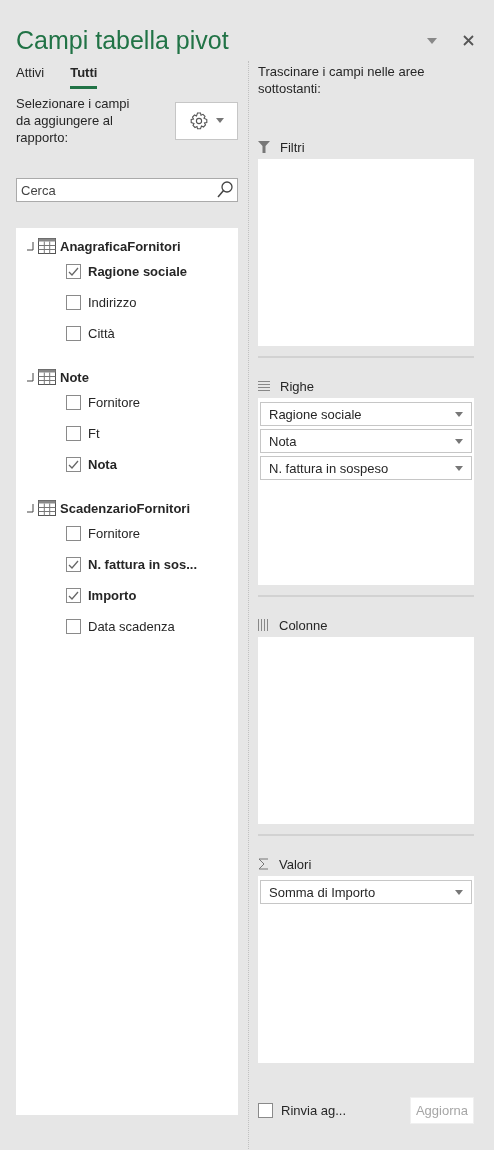 The height and width of the screenshot is (1150, 494). Describe the element at coordinates (74, 377) in the screenshot. I see `table-name: Note` at that location.